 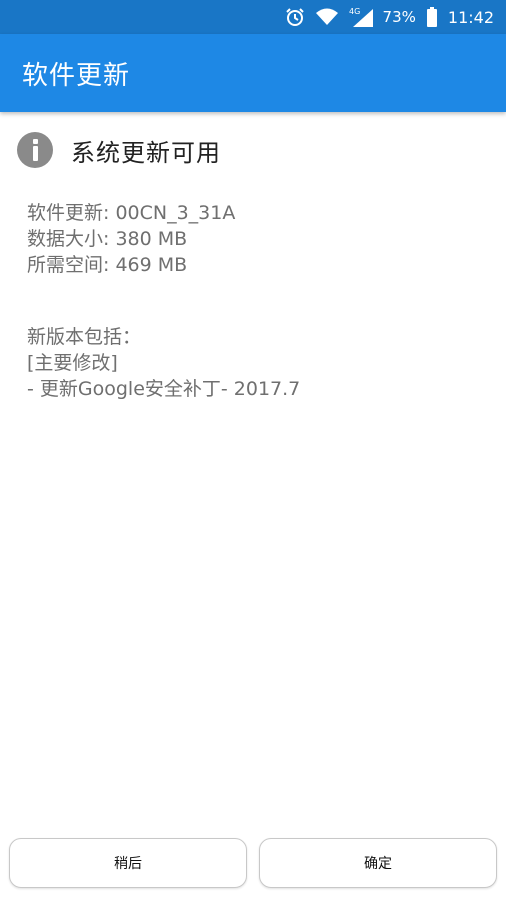 What do you see at coordinates (432, 17) in the screenshot?
I see `battery-icon` at bounding box center [432, 17].